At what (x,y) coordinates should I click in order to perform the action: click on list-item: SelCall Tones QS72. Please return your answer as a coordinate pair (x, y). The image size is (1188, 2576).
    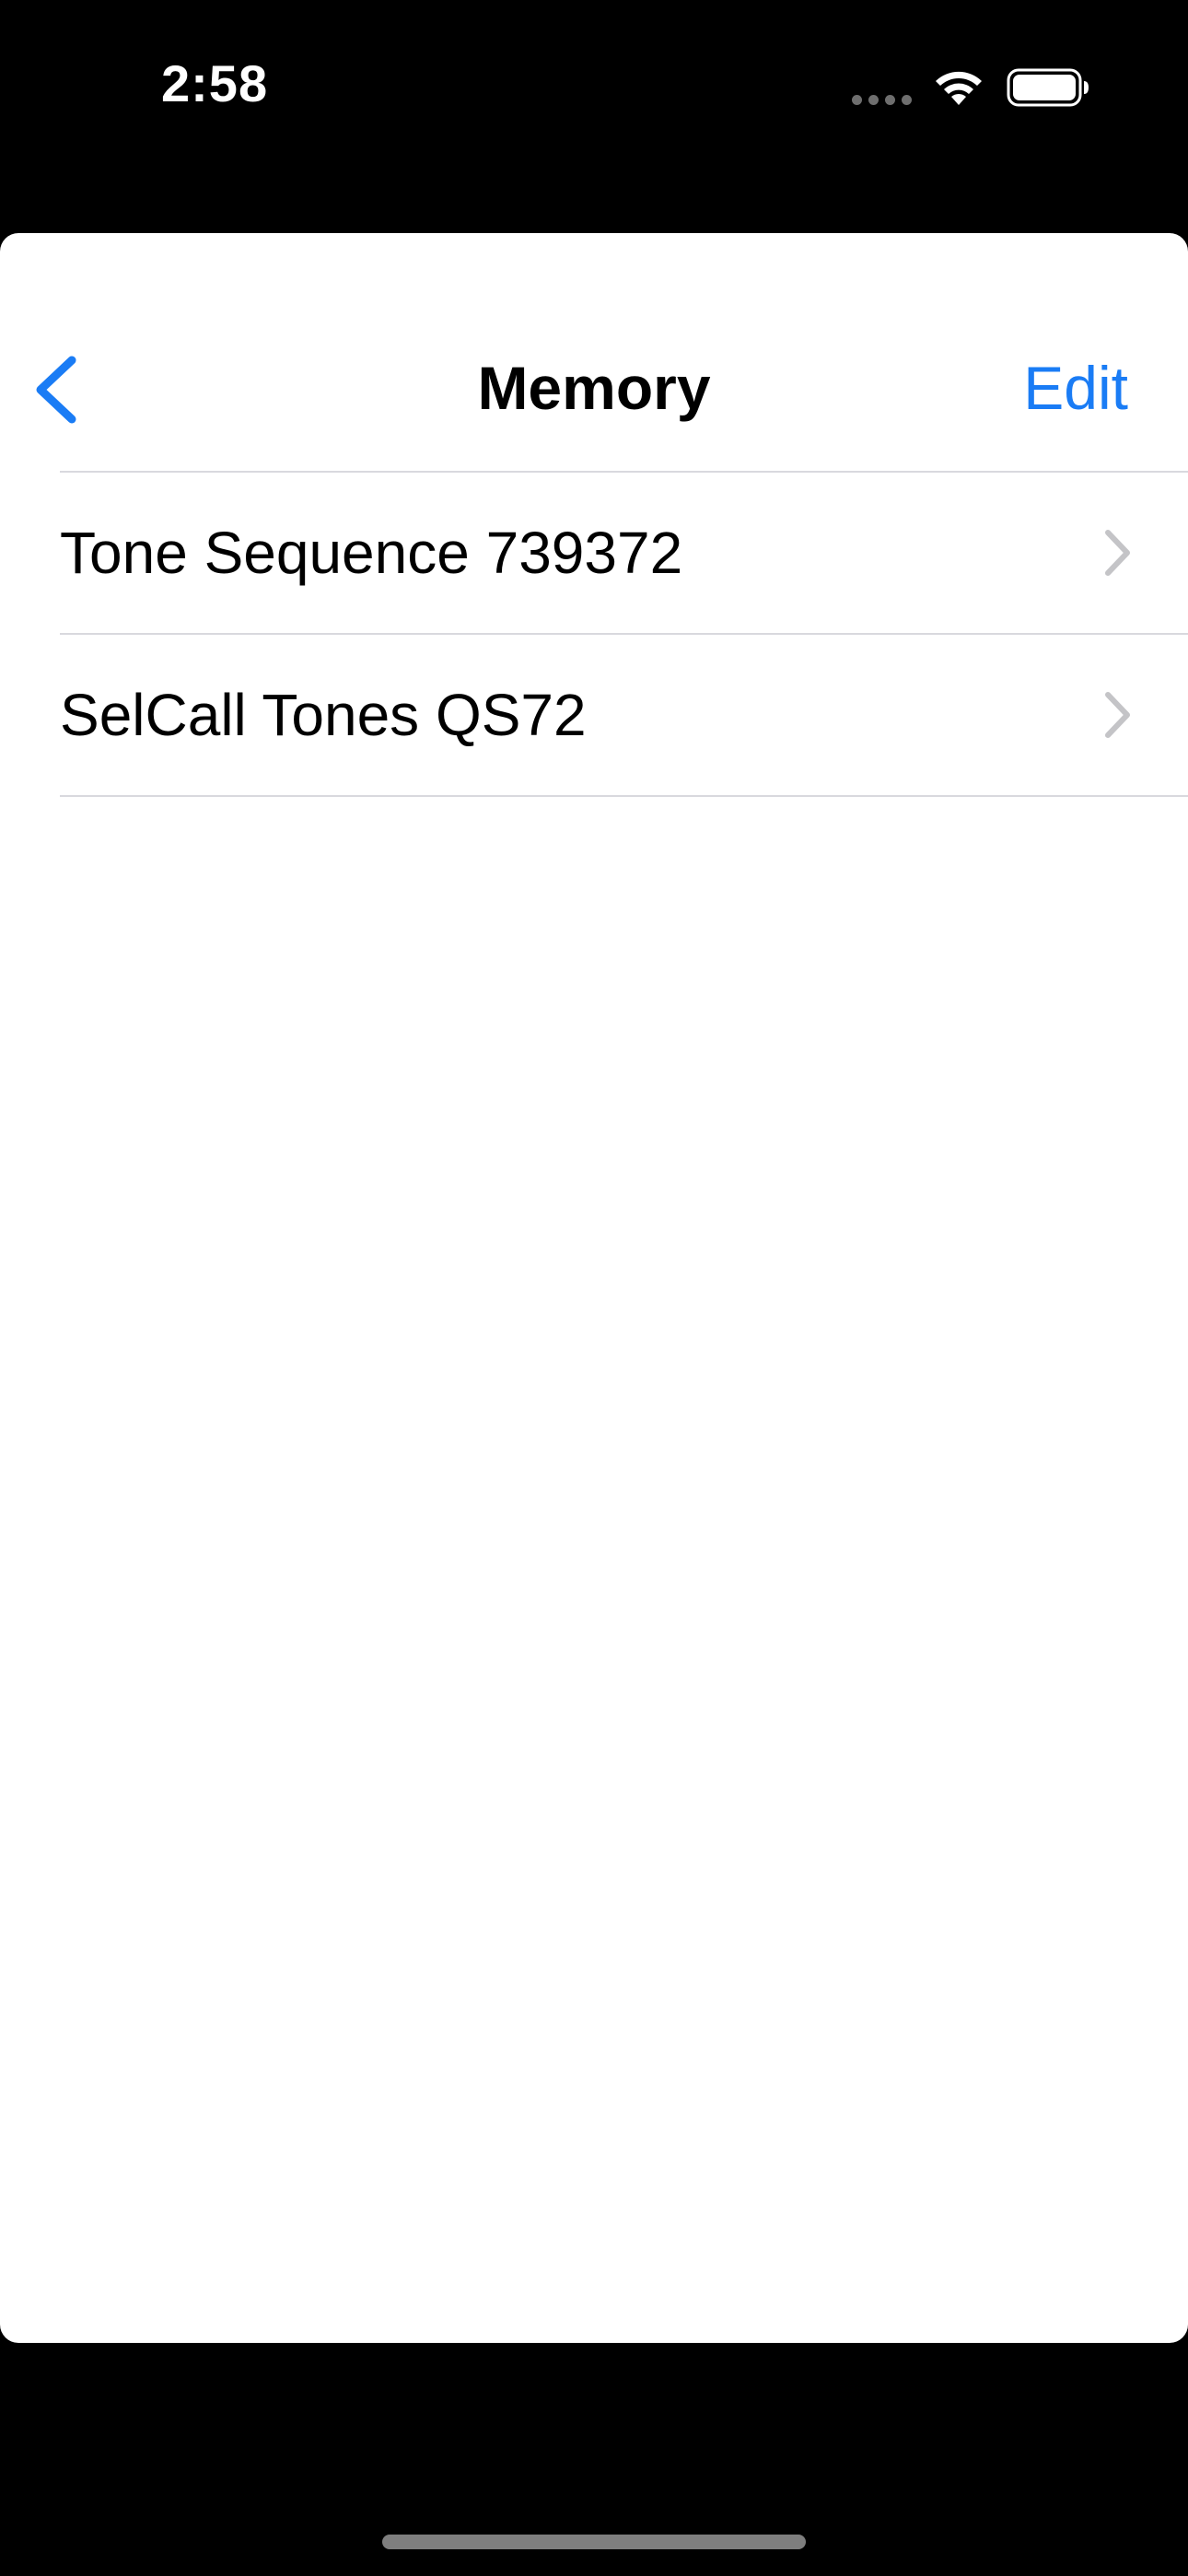
    Looking at the image, I should click on (594, 715).